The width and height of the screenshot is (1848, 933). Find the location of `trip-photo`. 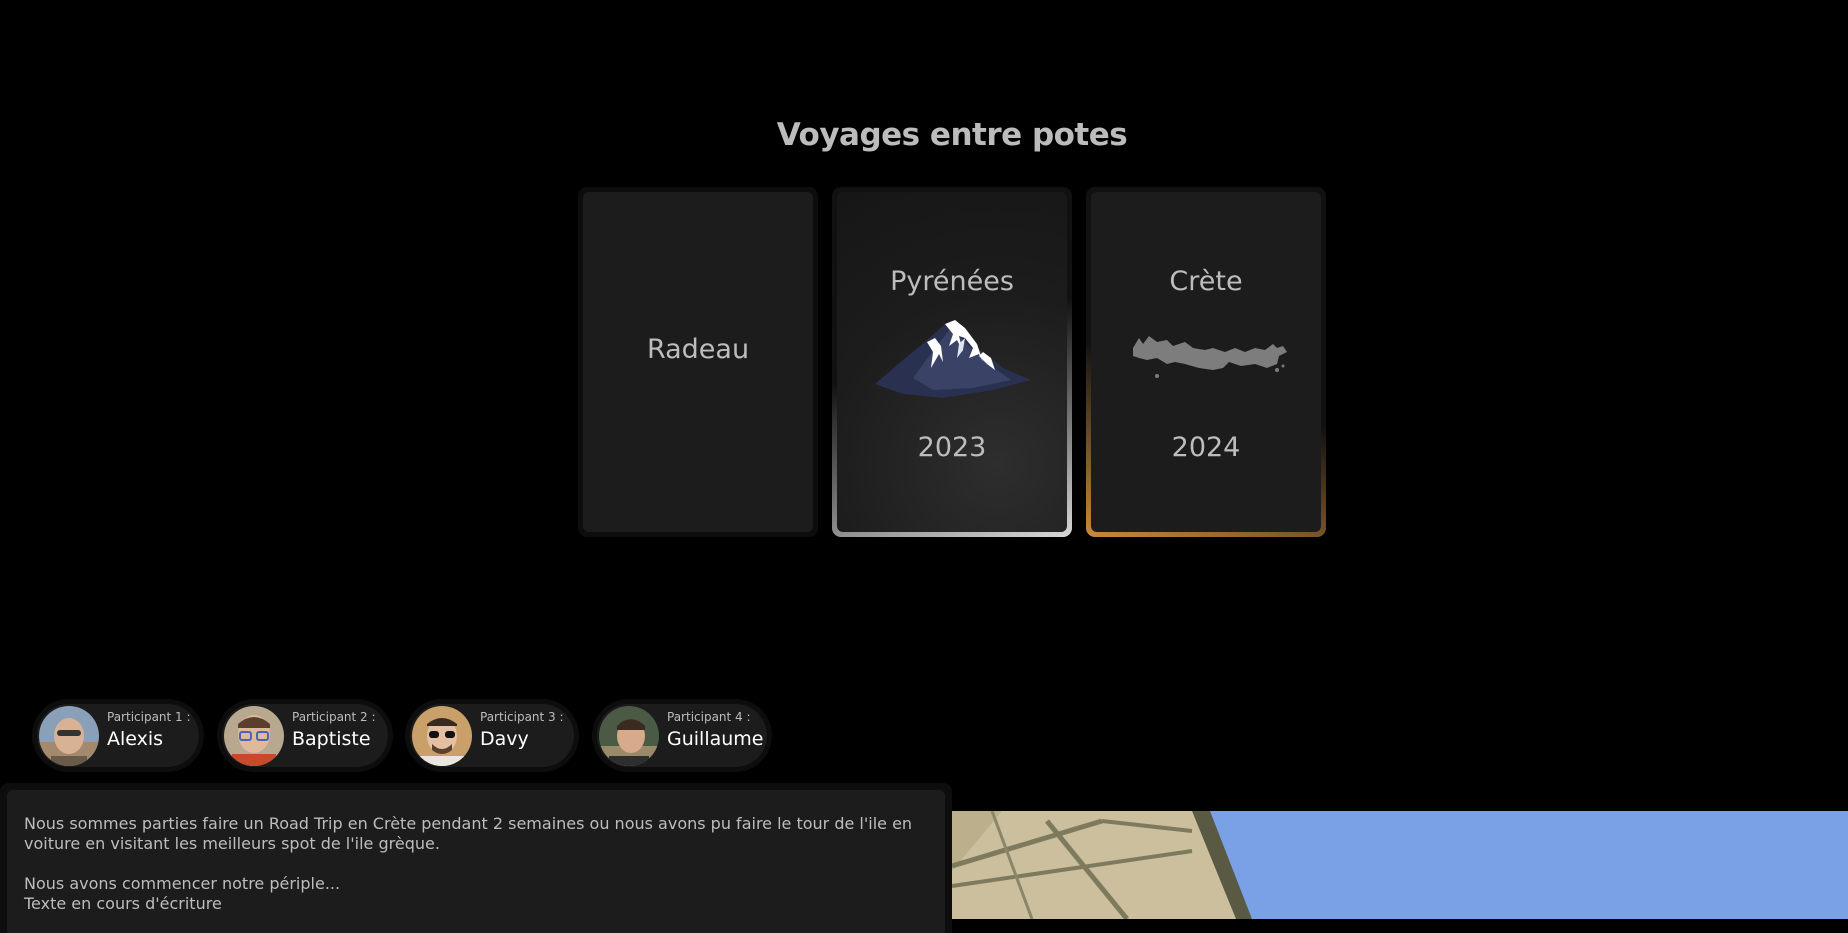

trip-photo is located at coordinates (1400, 865).